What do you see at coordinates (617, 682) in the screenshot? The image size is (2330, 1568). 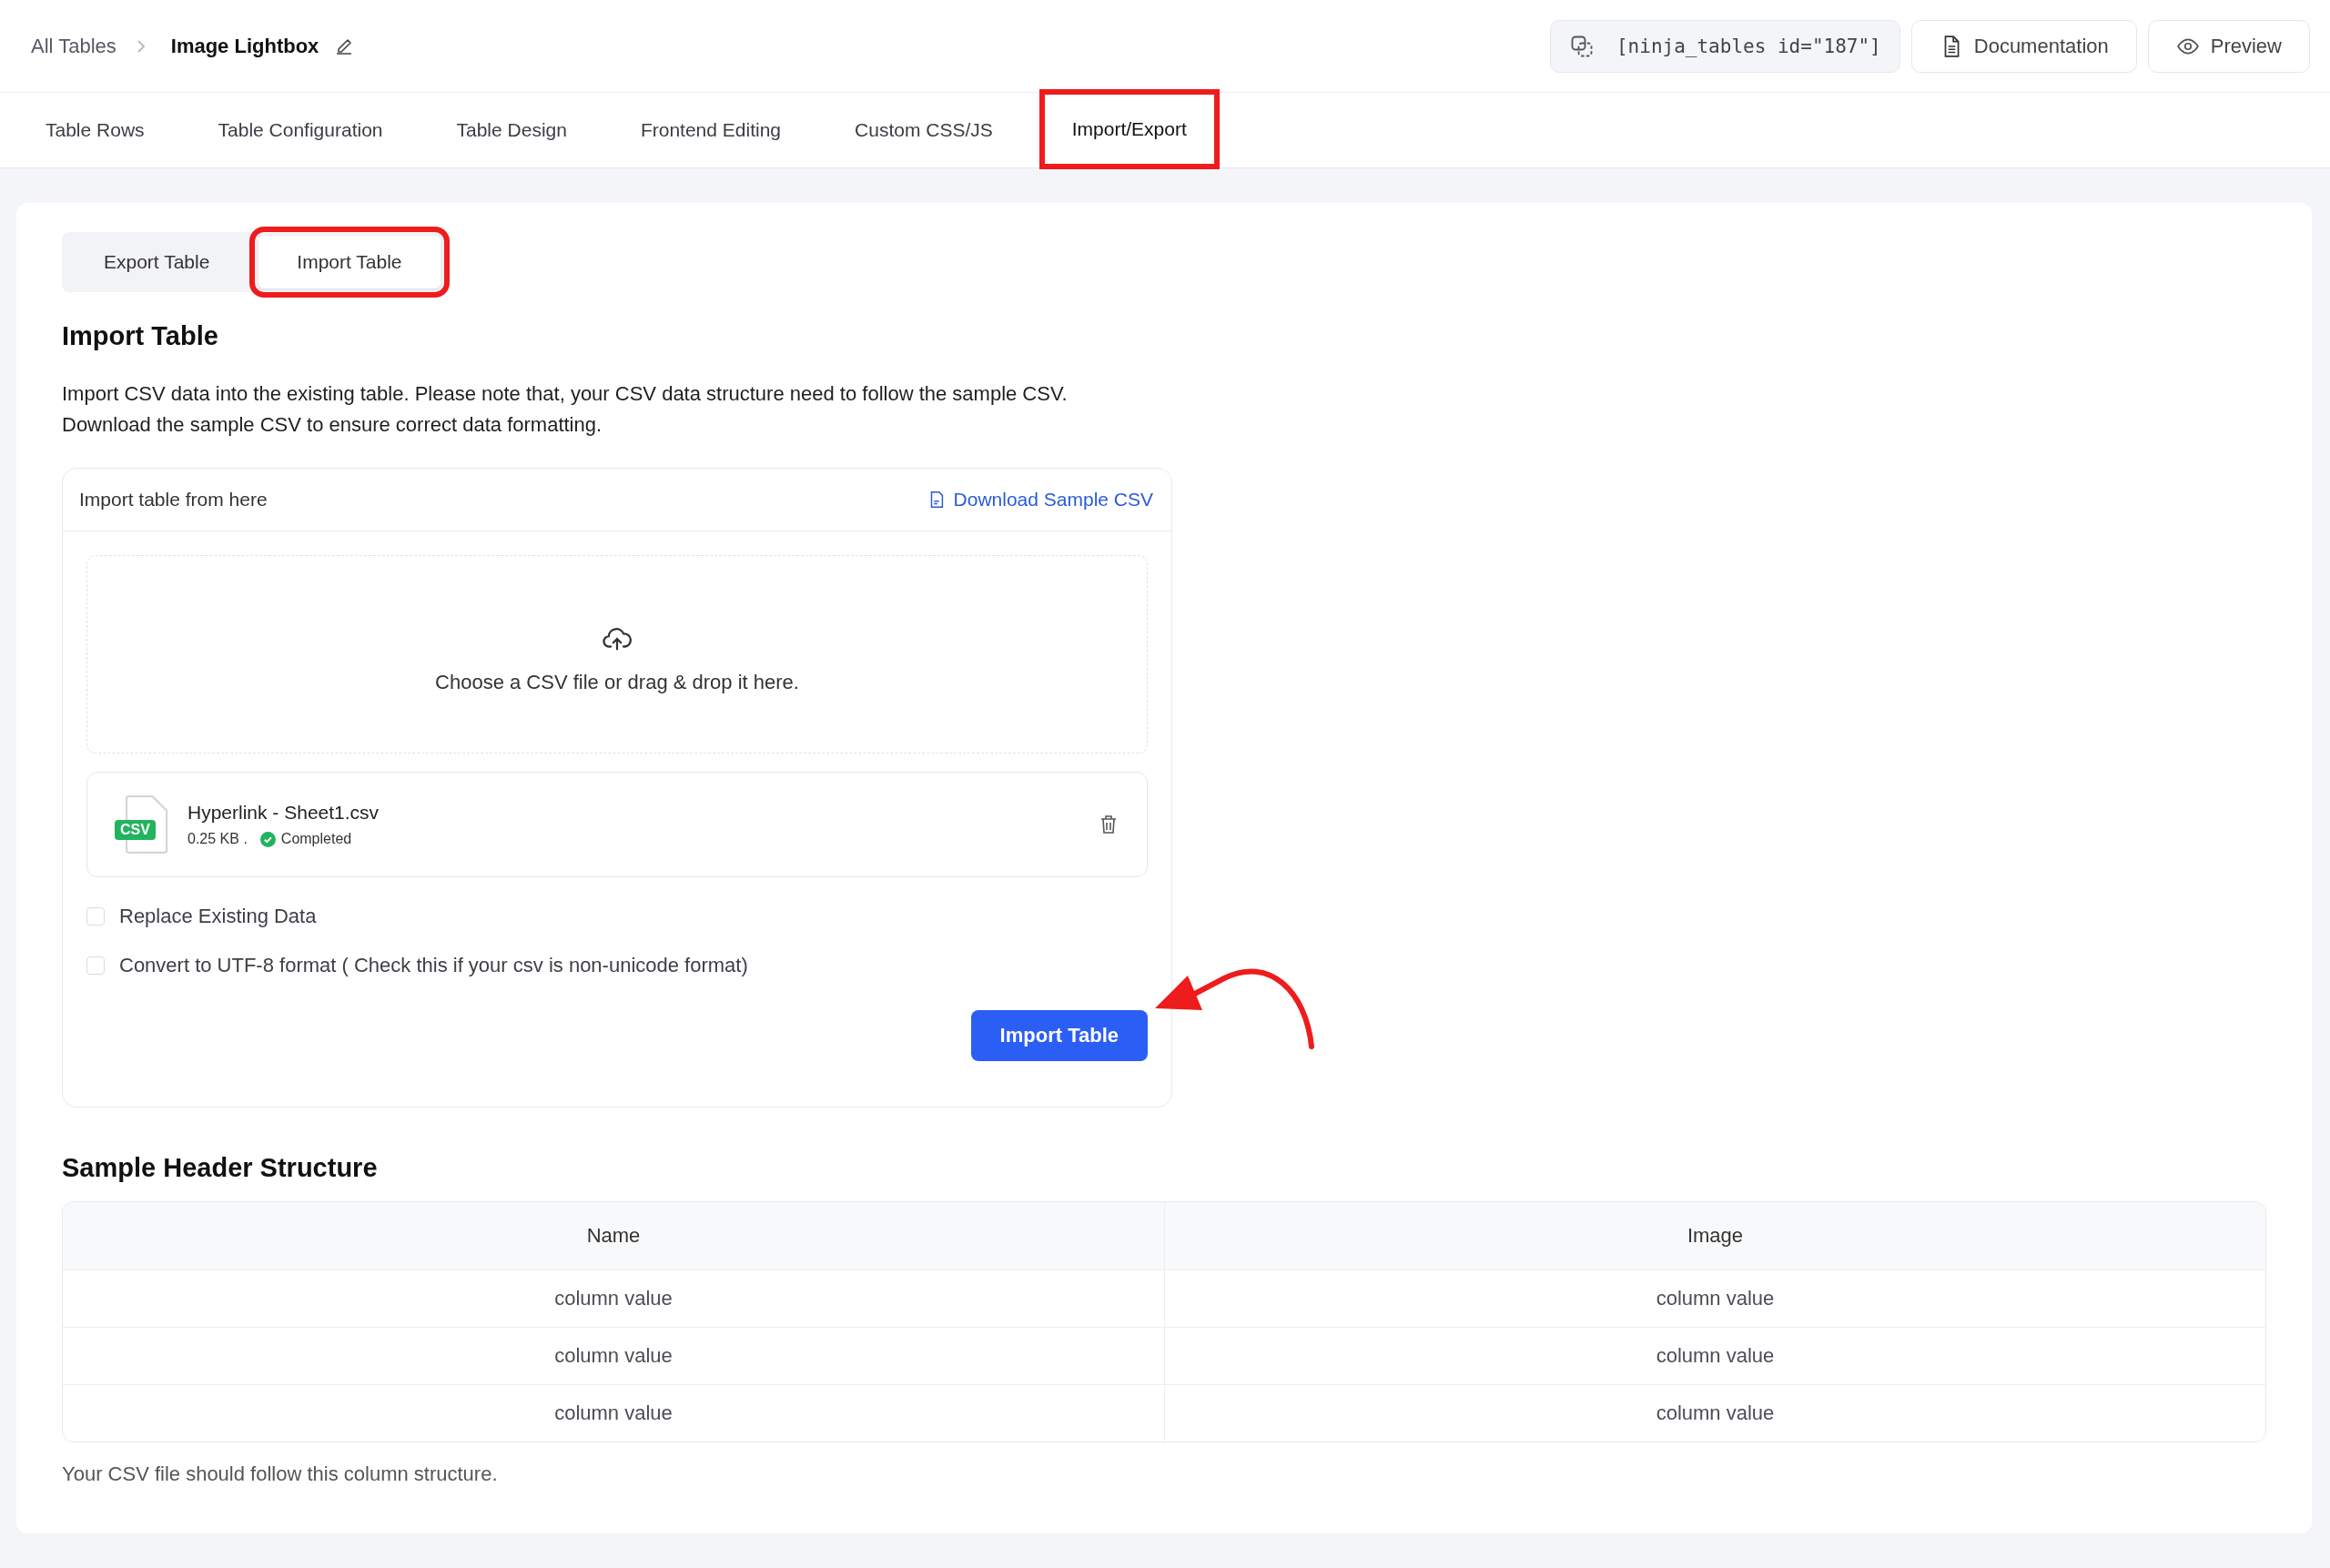 I see `drop-zone-text: Choose a CSV file or drag & drop it here.` at bounding box center [617, 682].